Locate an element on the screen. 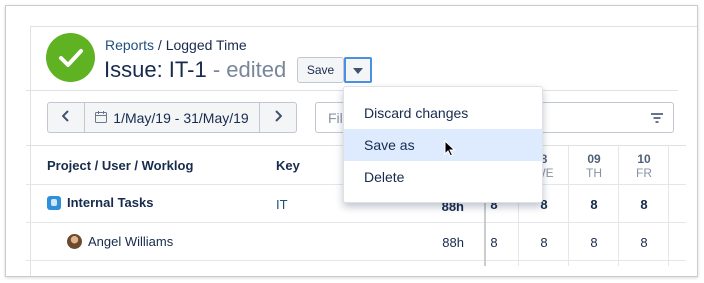 The width and height of the screenshot is (704, 283). project-key-link: IT is located at coordinates (282, 204).